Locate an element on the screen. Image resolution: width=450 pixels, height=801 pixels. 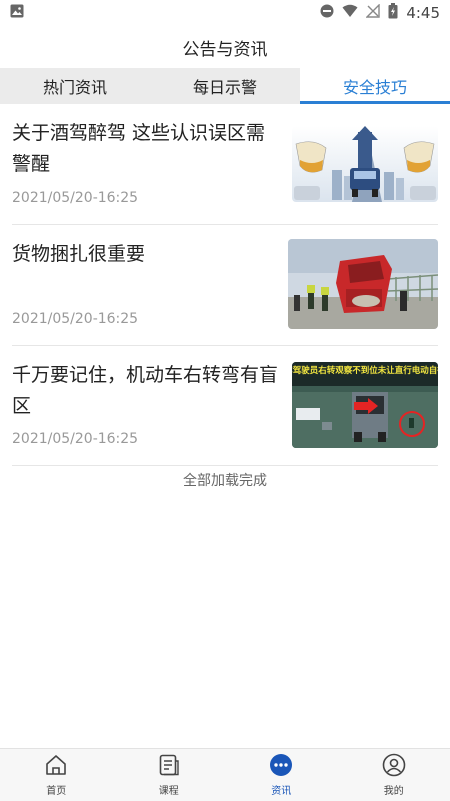
status-bar-left is located at coordinates (17, 13).